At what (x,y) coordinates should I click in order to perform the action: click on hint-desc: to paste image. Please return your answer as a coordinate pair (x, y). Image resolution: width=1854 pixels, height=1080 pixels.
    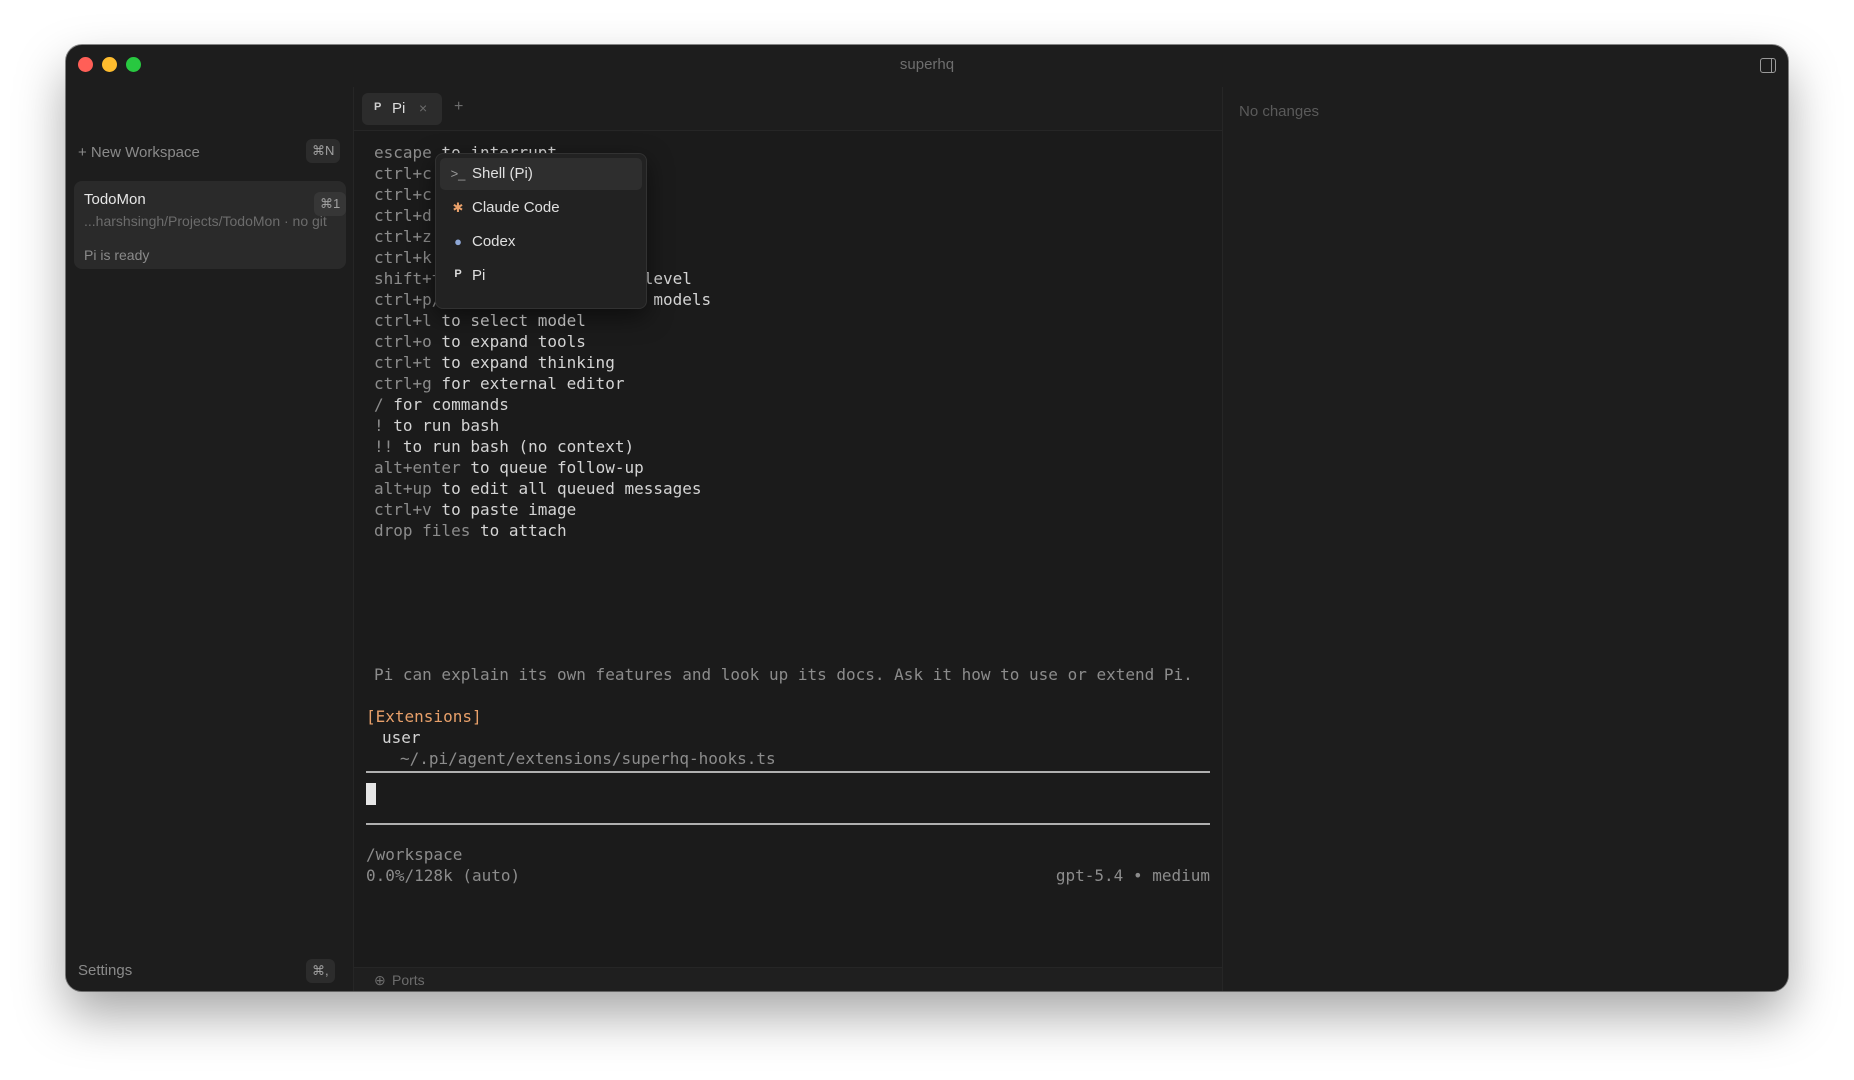
    Looking at the image, I should click on (504, 509).